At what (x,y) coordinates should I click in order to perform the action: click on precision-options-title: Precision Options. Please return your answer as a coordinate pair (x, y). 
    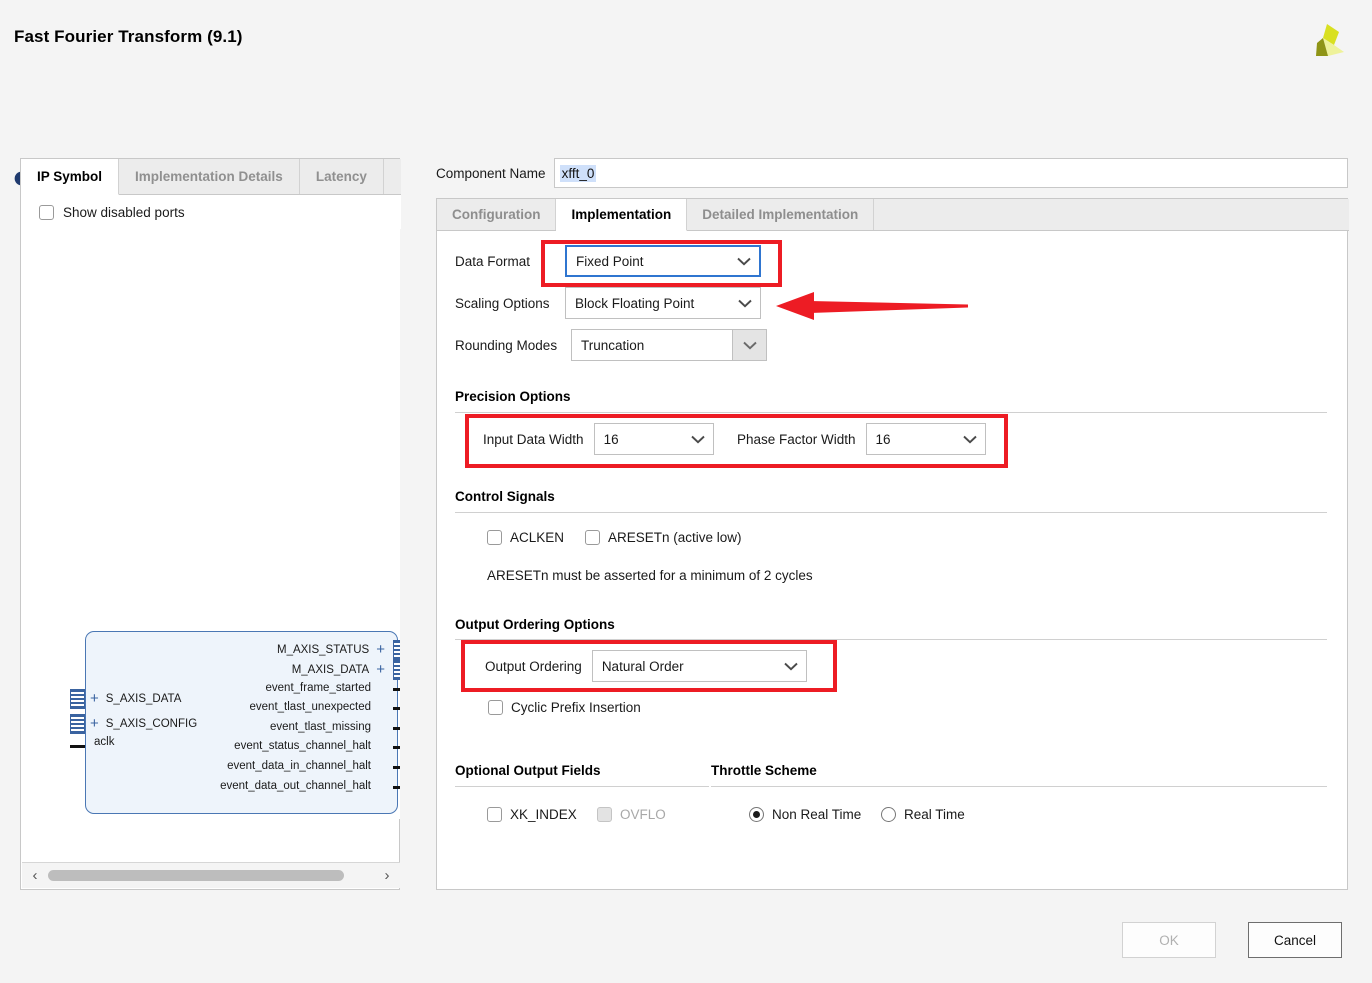
    Looking at the image, I should click on (513, 396).